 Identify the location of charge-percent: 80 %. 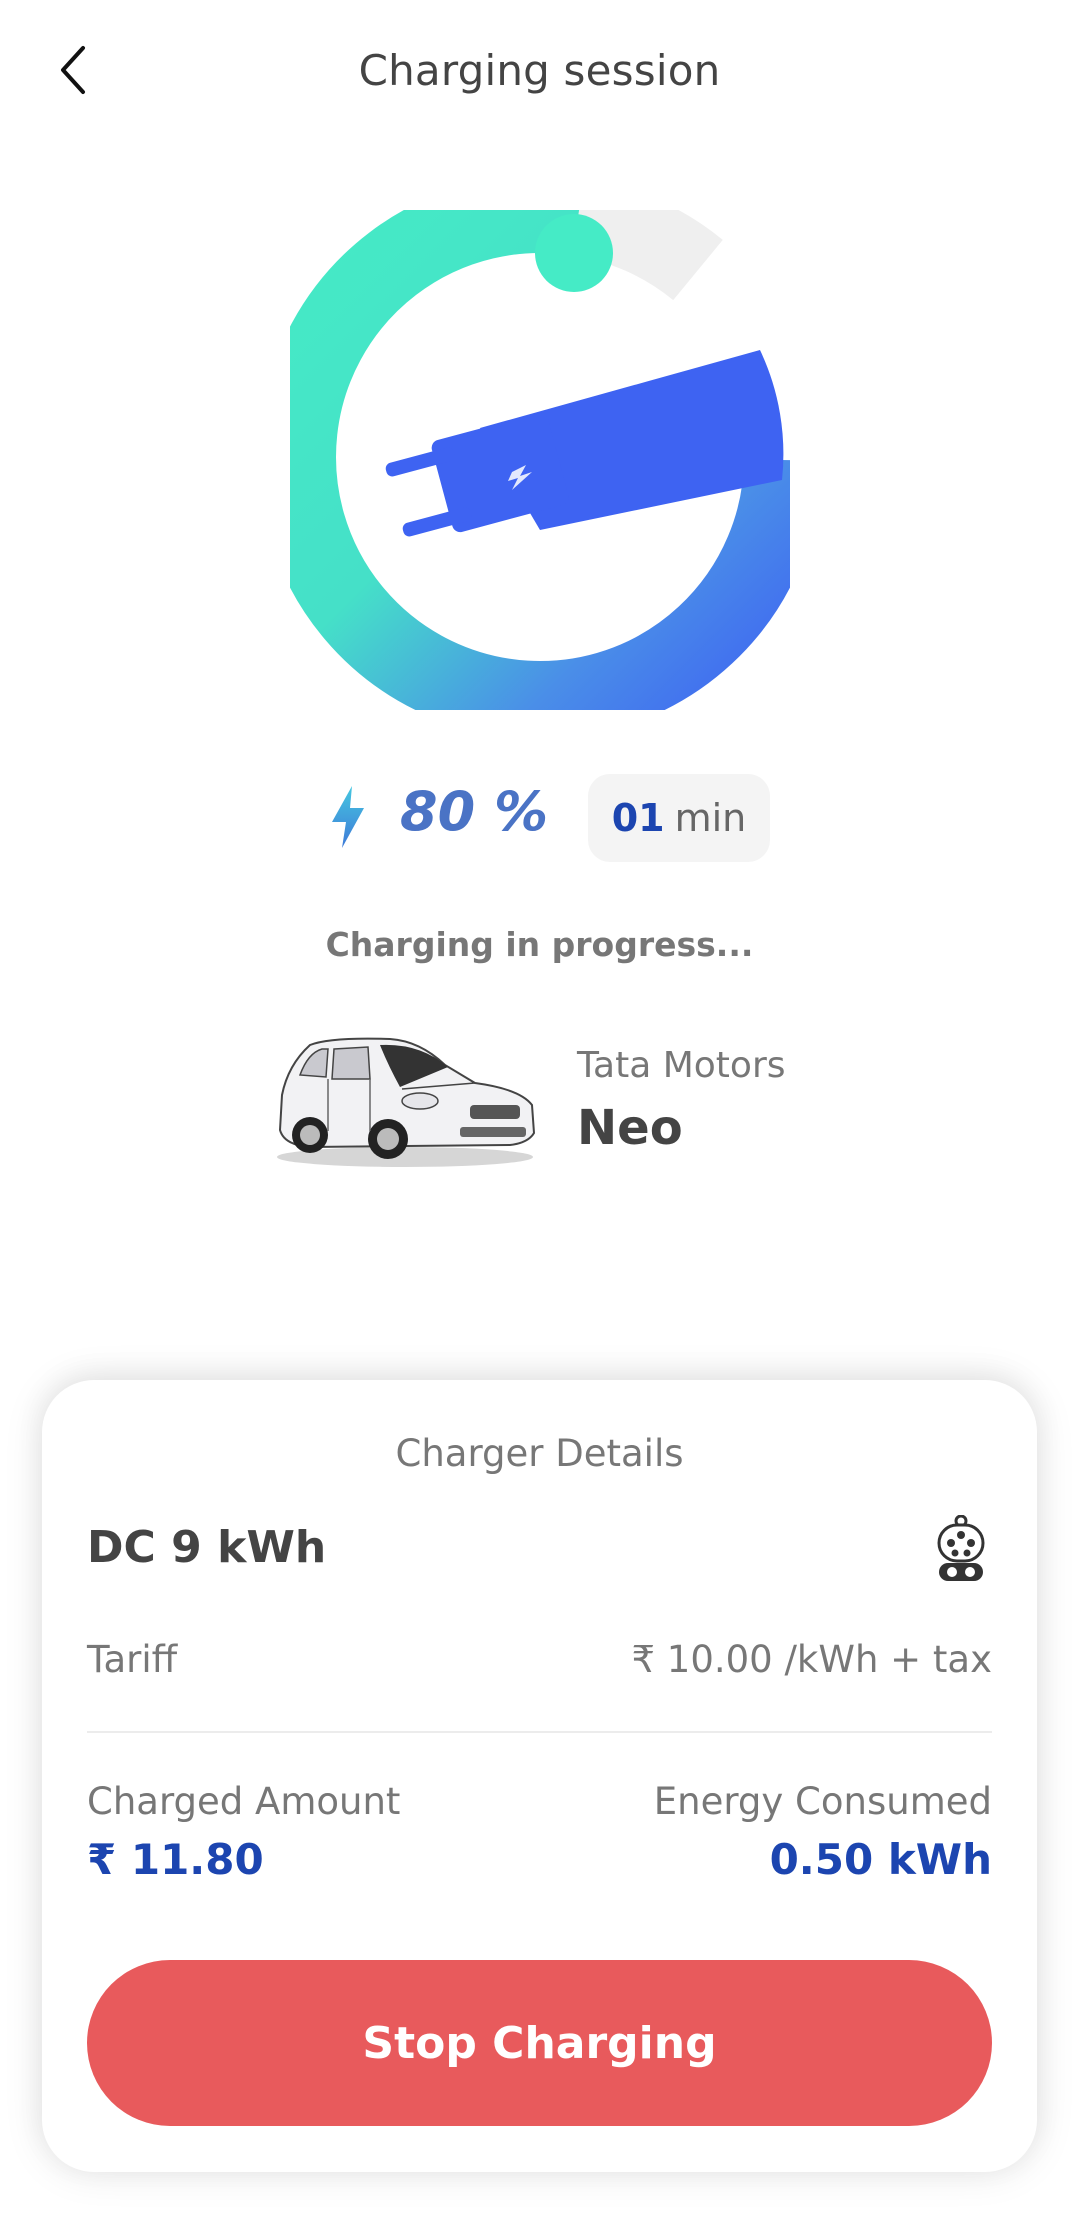
(474, 811).